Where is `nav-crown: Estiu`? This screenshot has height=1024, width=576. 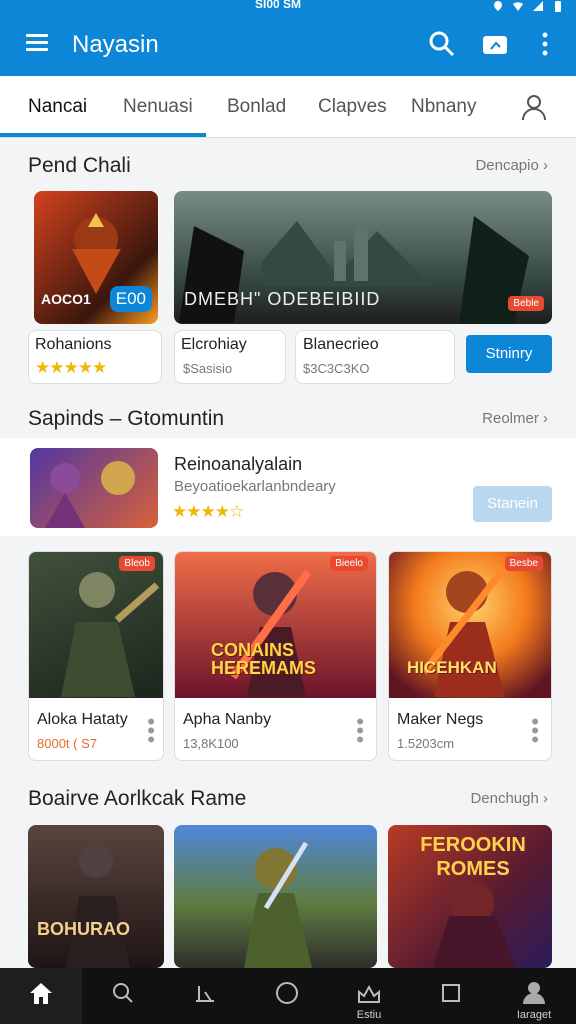 nav-crown: Estiu is located at coordinates (369, 996).